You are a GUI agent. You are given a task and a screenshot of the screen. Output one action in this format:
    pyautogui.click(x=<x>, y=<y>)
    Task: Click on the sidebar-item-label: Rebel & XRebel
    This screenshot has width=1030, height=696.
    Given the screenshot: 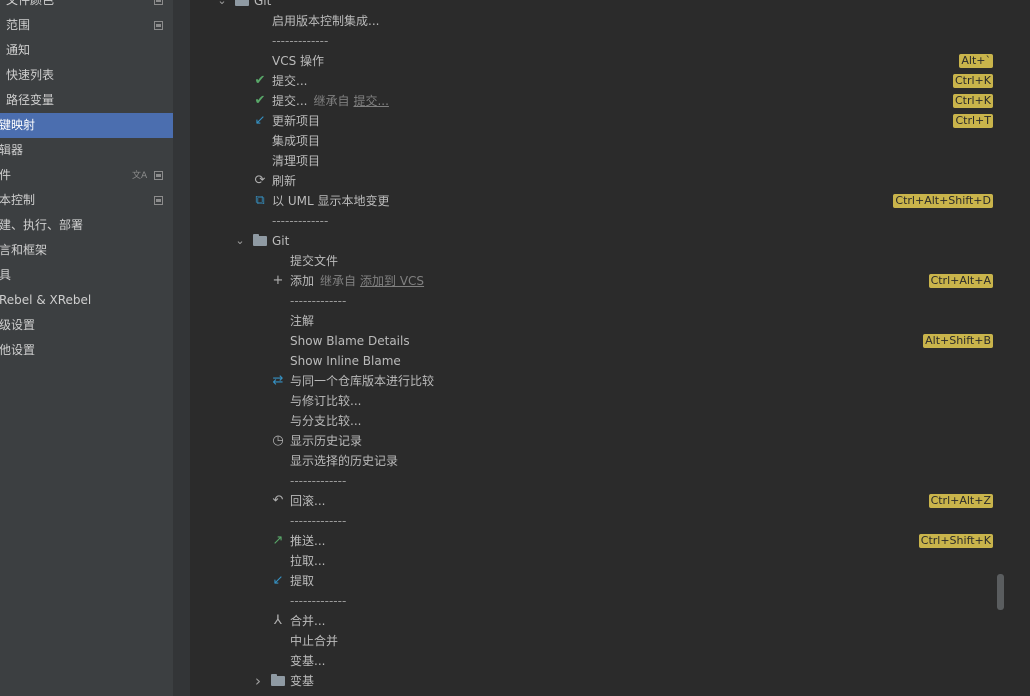 What is the action you would take?
    pyautogui.click(x=46, y=300)
    